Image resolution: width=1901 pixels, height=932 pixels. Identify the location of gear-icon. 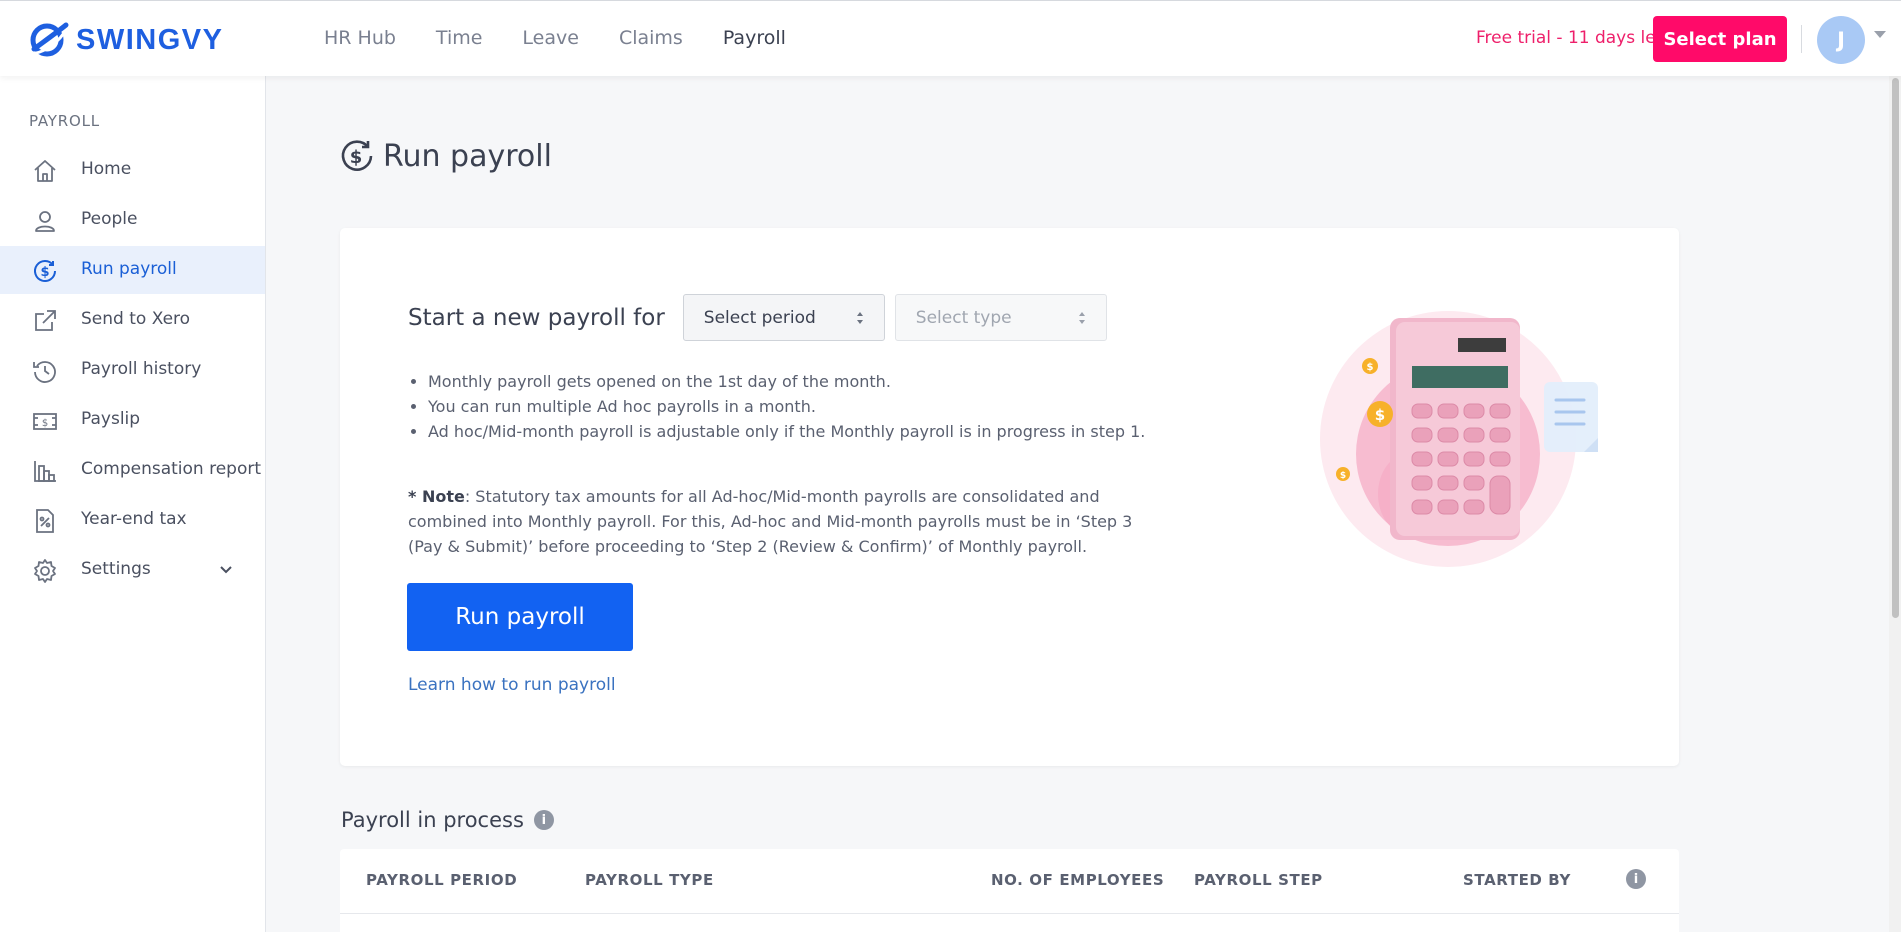
(45, 571).